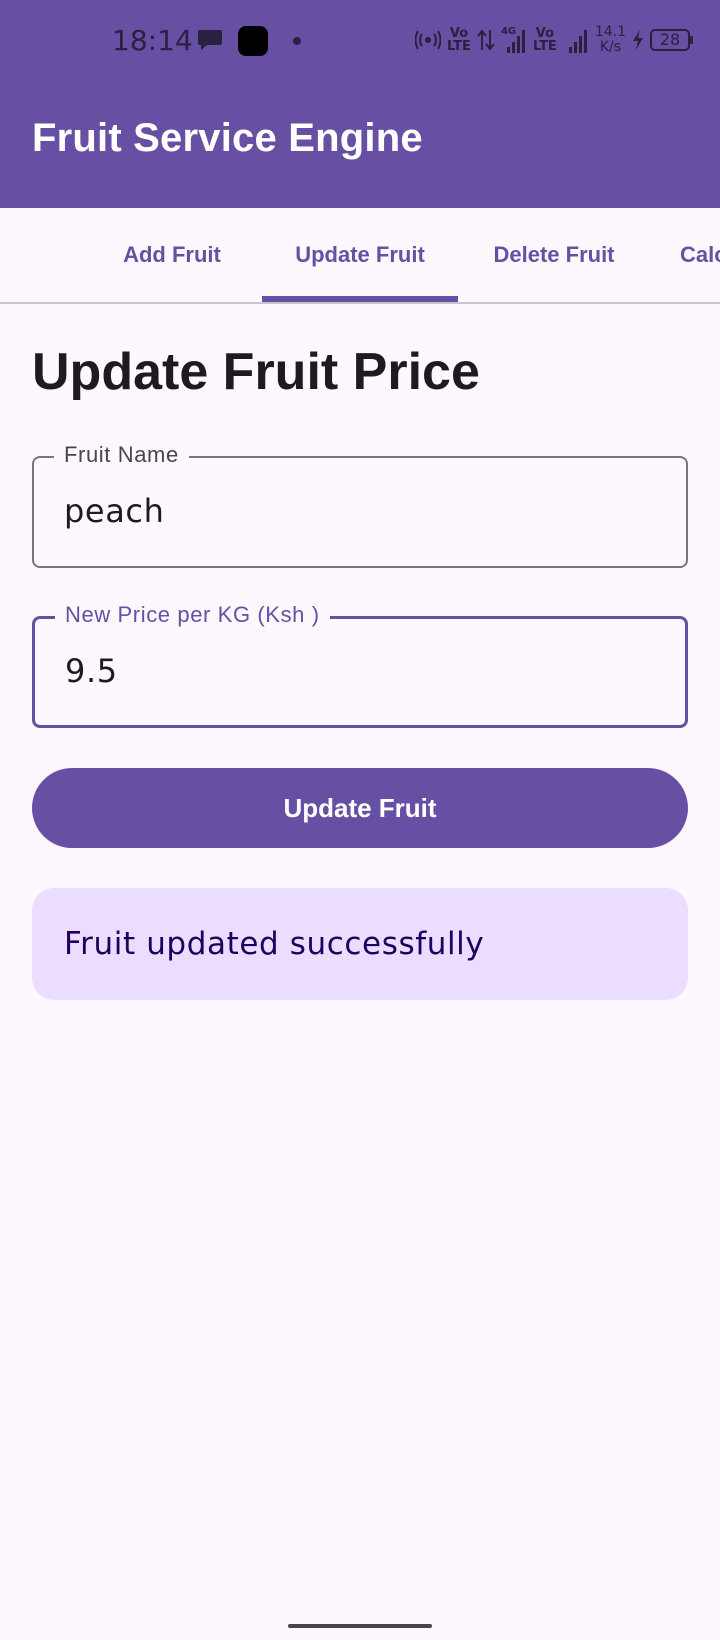 Image resolution: width=720 pixels, height=1640 pixels. I want to click on update-fruit-button: Update Fruit, so click(360, 808).